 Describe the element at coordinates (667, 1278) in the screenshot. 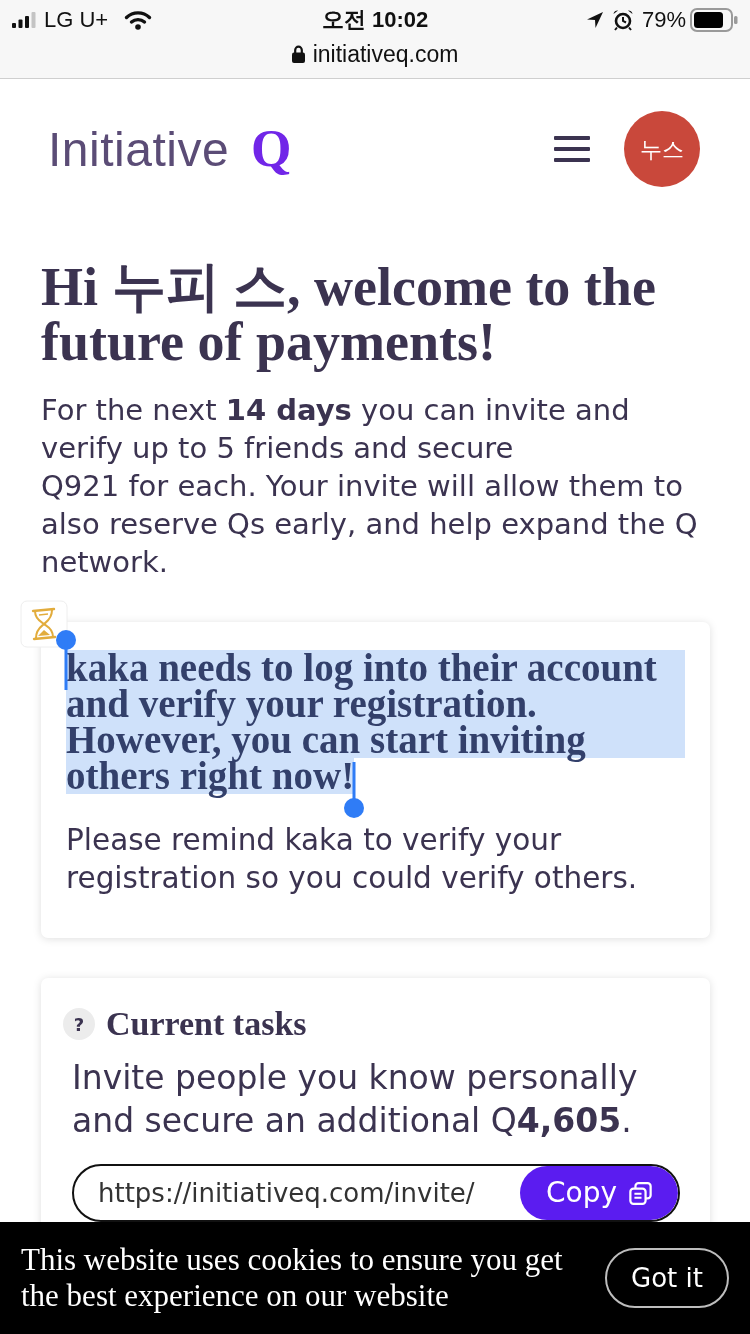

I see `got-it-button: Got it` at that location.